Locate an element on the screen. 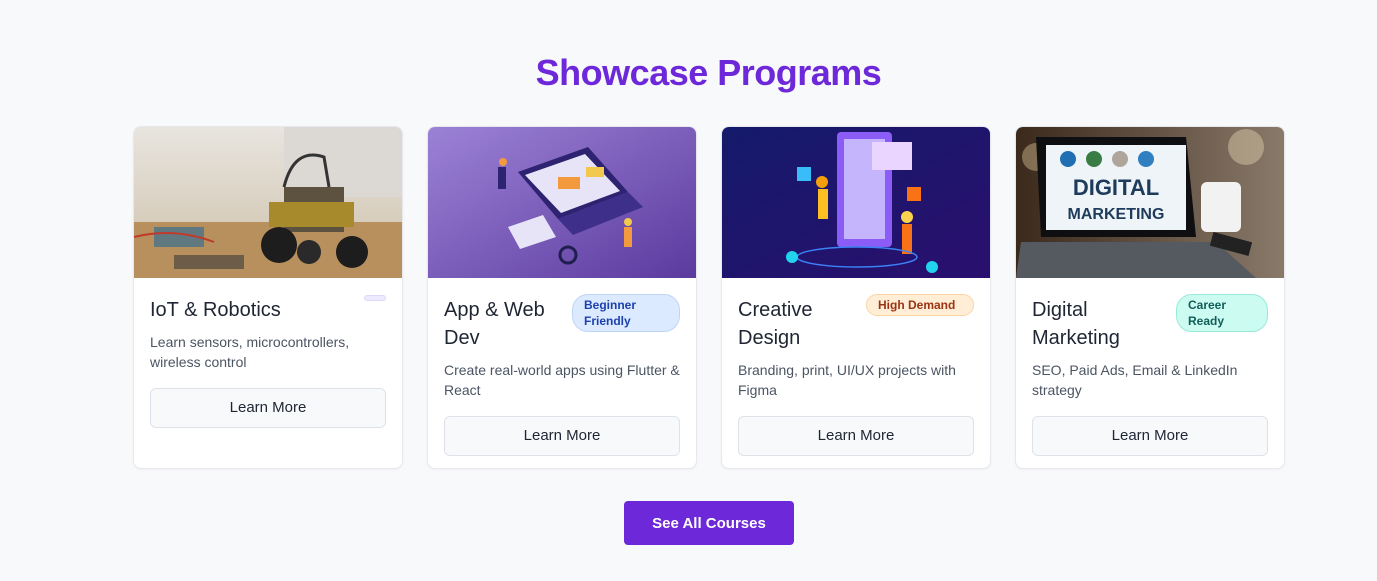 The height and width of the screenshot is (581, 1377). section-title: Showcase Programs is located at coordinates (708, 72).